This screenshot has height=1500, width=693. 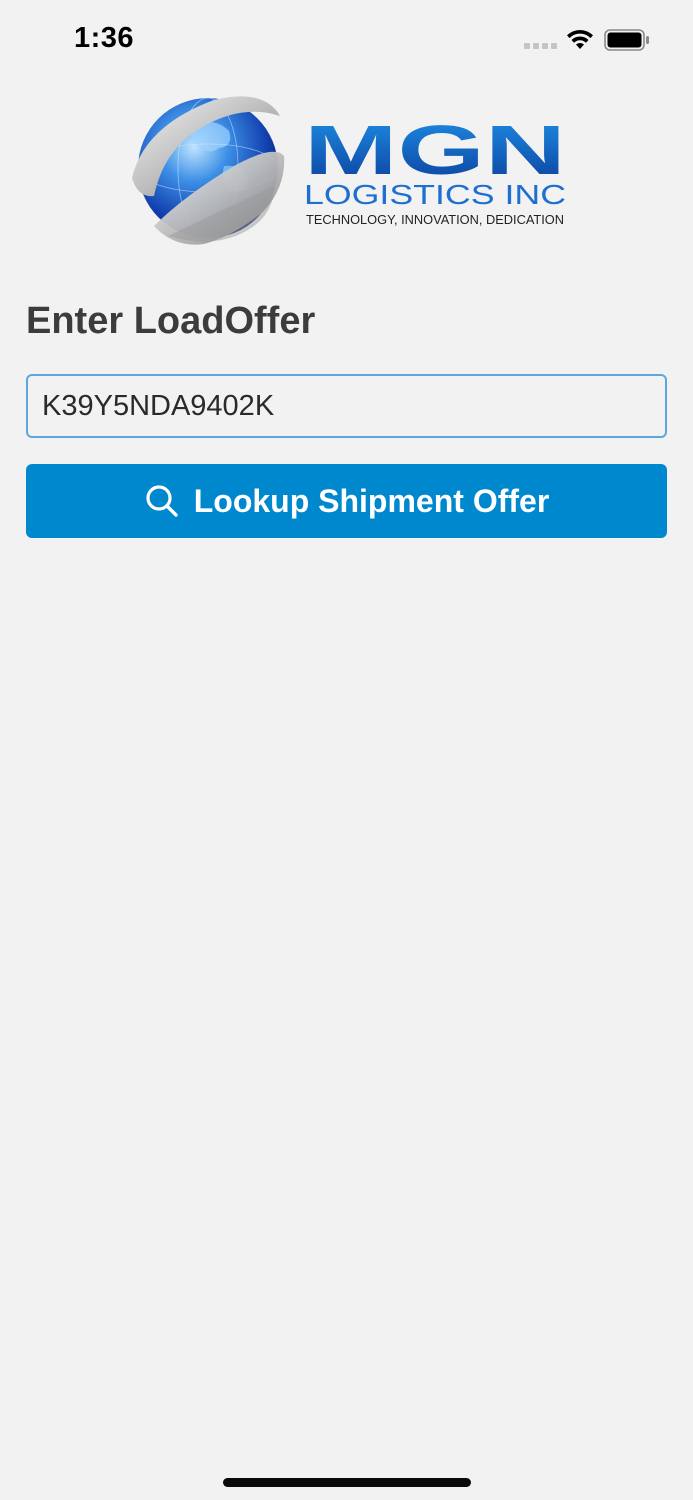 What do you see at coordinates (171, 321) in the screenshot?
I see `loadoffer-label: Enter LoadOffer` at bounding box center [171, 321].